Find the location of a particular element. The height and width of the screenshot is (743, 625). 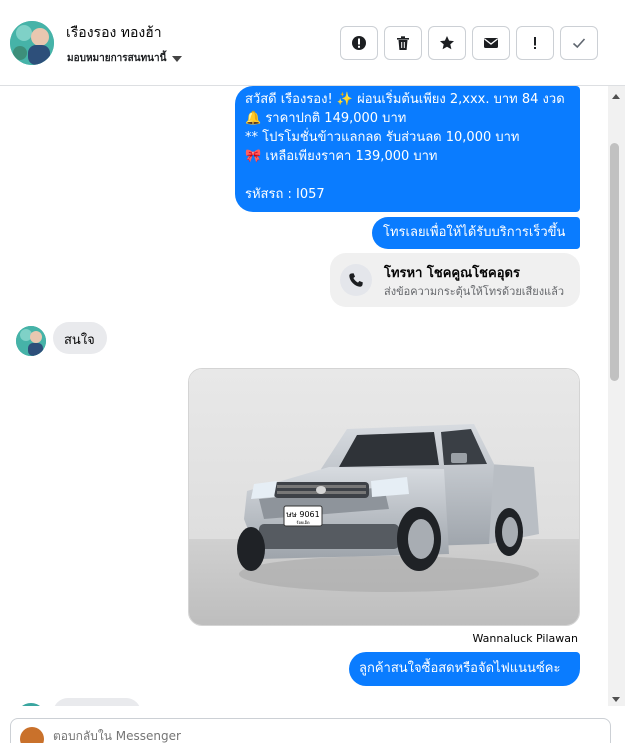

conversation-header: เรืองรอง ทองฮ้า มอบหมายการสนทนานี้ is located at coordinates (312, 43).